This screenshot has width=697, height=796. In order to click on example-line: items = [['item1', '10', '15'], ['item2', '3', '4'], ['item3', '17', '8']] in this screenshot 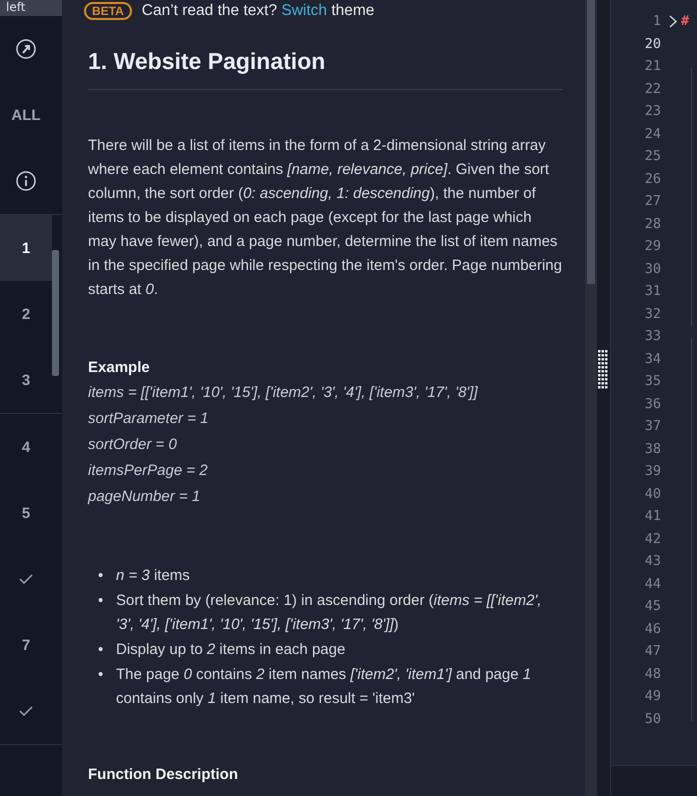, I will do `click(283, 393)`.